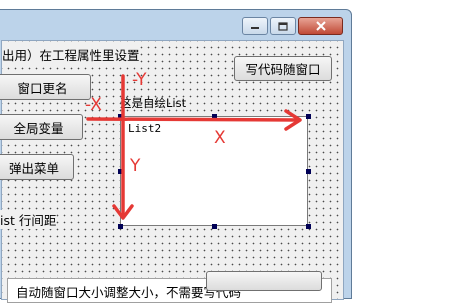 Image resolution: width=449 pixels, height=303 pixels. What do you see at coordinates (139, 80) in the screenshot?
I see `negative-y-annotation: -Y` at bounding box center [139, 80].